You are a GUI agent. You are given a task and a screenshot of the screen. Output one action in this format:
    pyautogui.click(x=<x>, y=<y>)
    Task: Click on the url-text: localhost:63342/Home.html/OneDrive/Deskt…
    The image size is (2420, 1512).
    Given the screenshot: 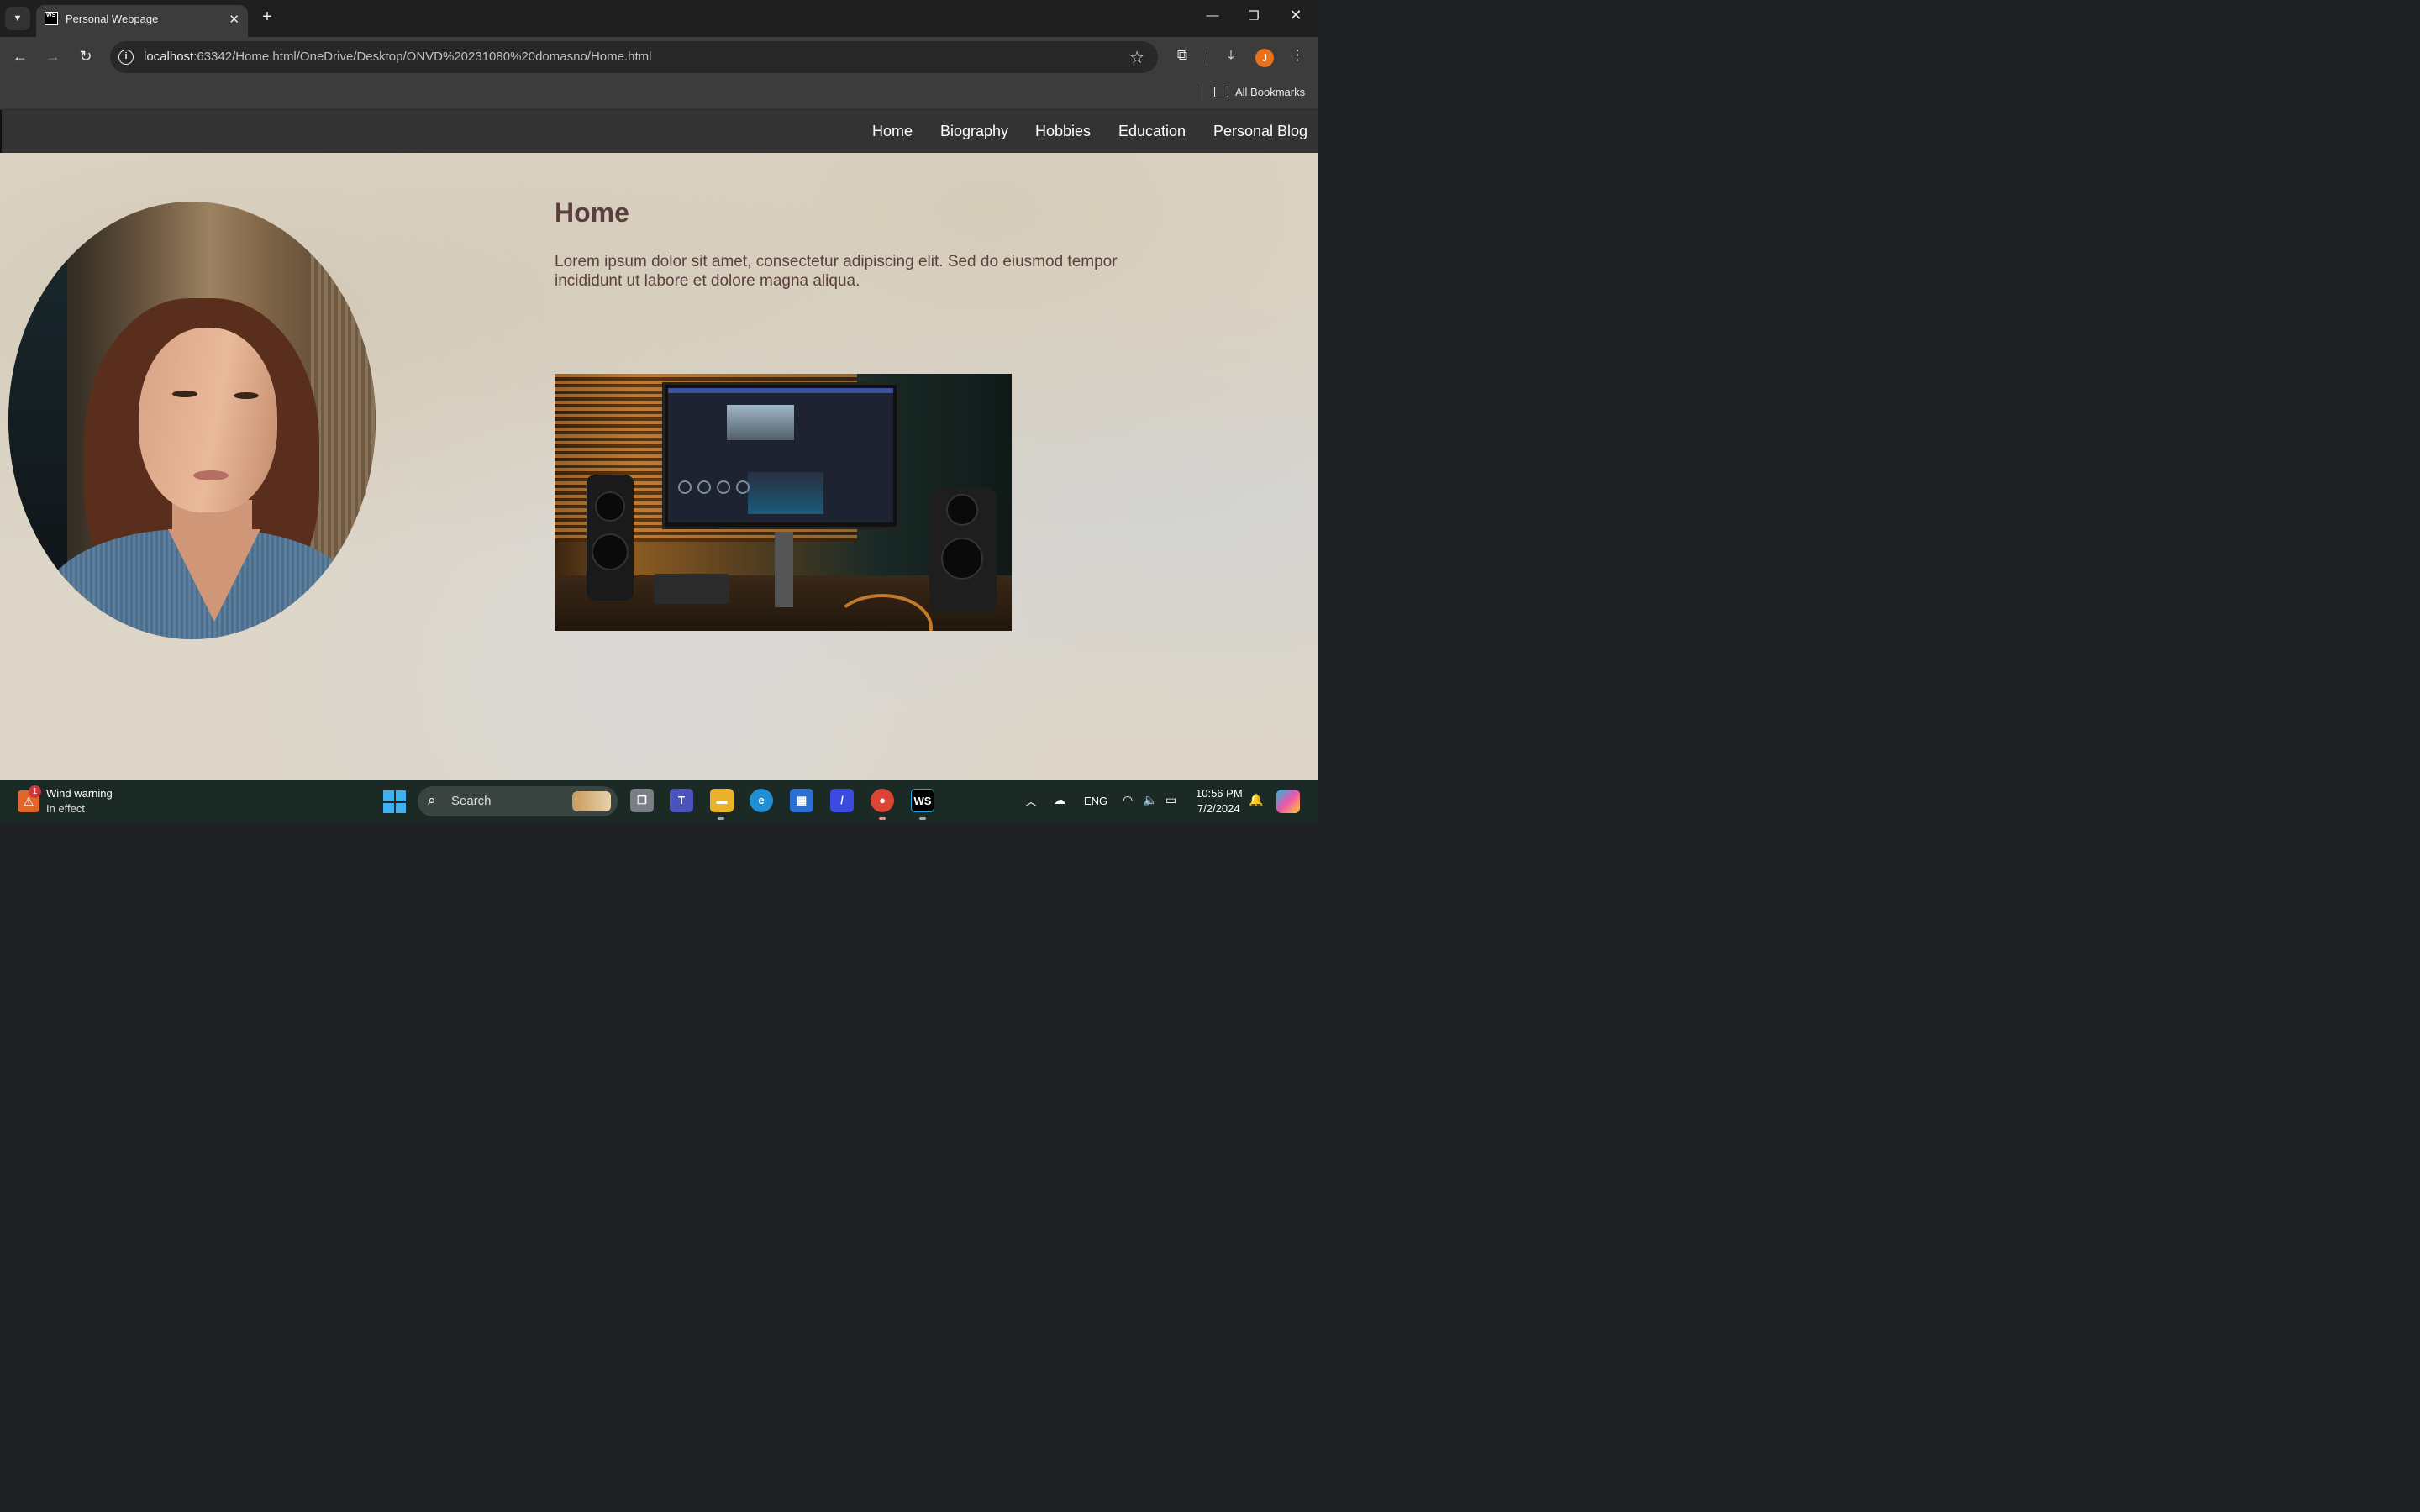 What is the action you would take?
    pyautogui.click(x=397, y=57)
    